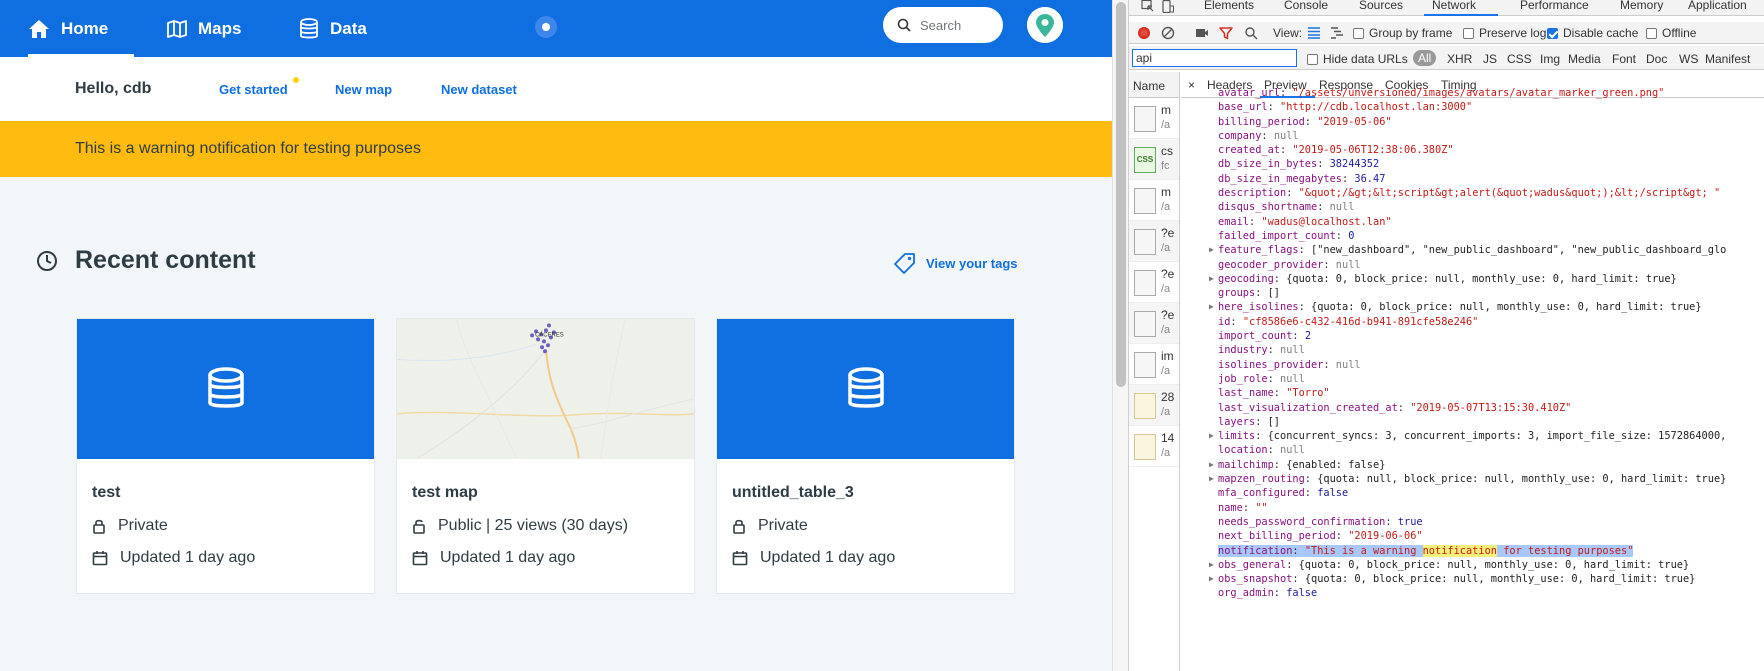 This screenshot has height=671, width=1764. What do you see at coordinates (1202, 33) in the screenshot?
I see `screenshot-icon` at bounding box center [1202, 33].